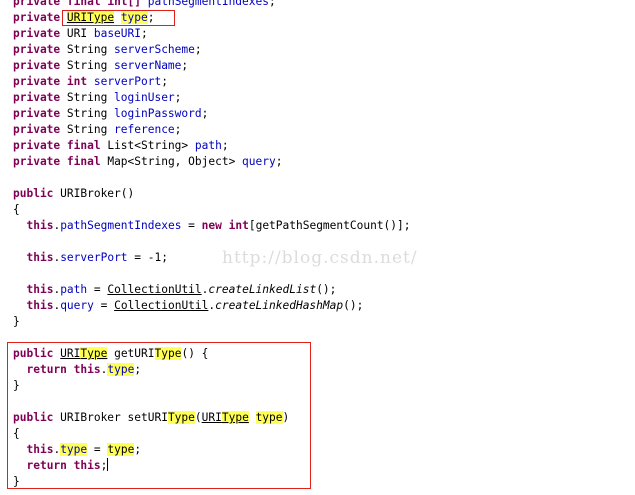 This screenshot has width=635, height=495. I want to click on code-line: private int serverPort;, so click(90, 81).